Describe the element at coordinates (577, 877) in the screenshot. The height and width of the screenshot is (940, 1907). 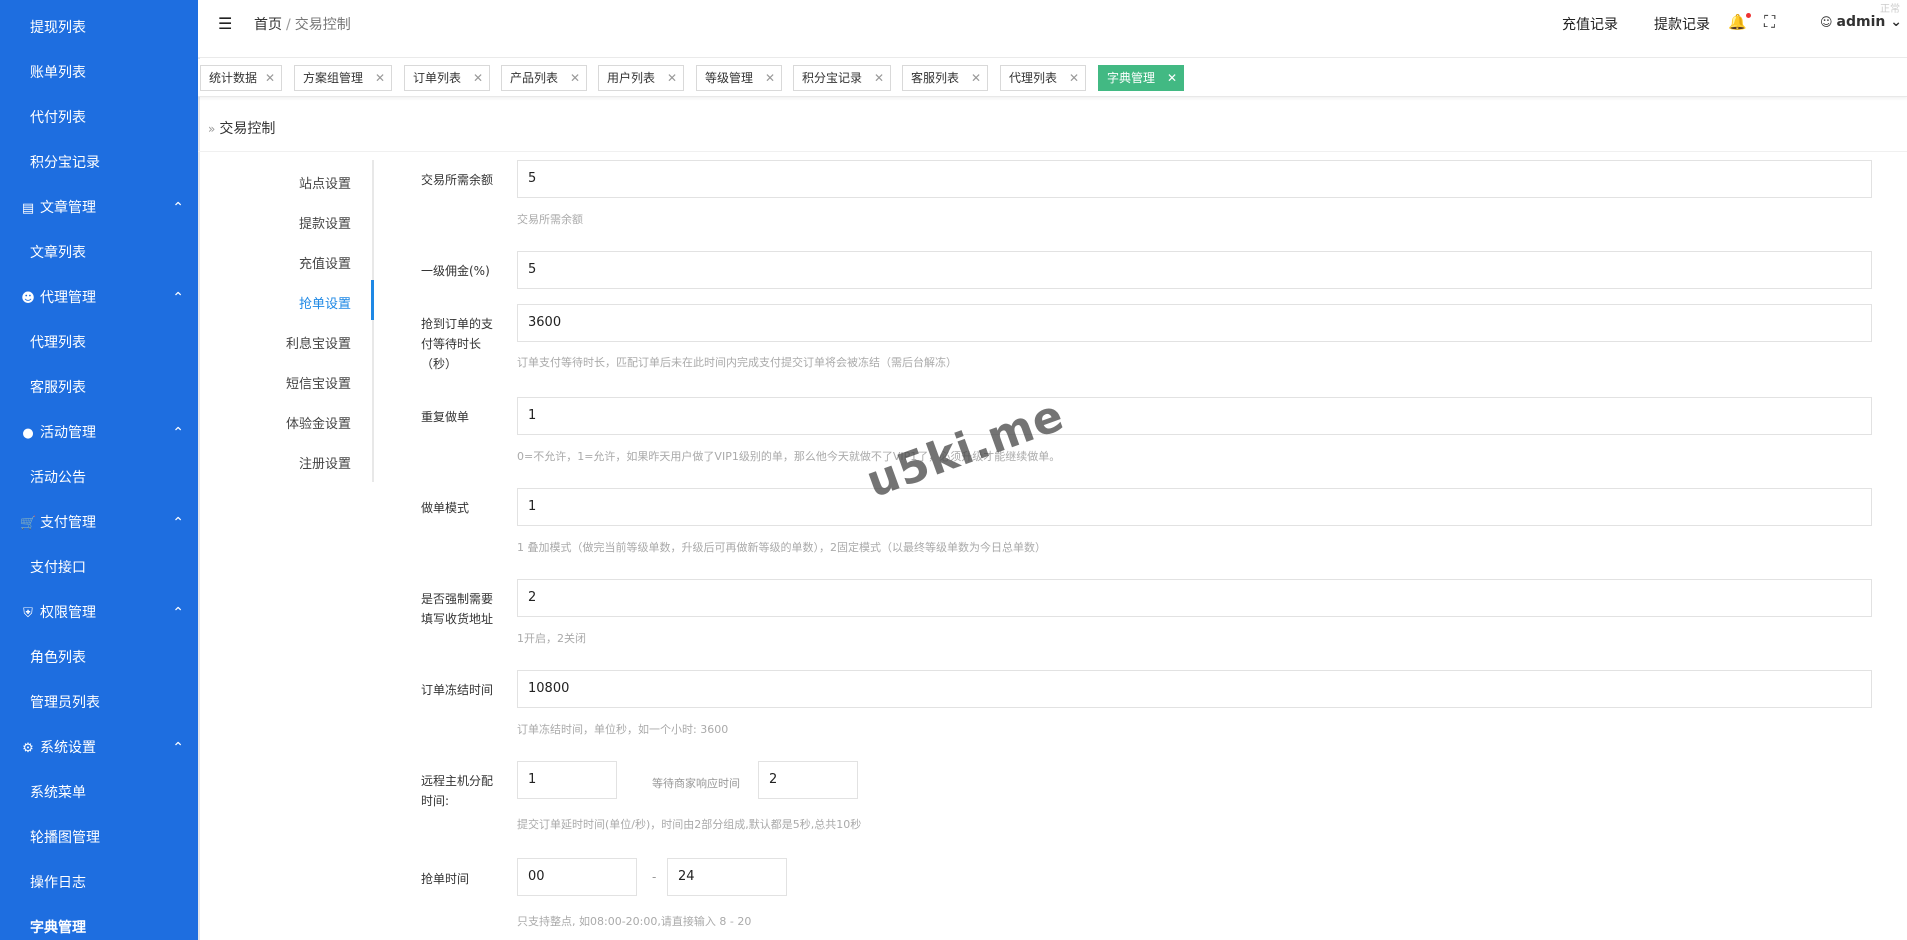
I see `grab-start-input: 00` at that location.